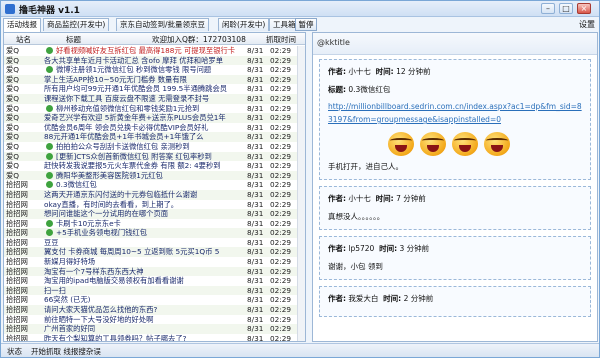 The height and width of the screenshot is (358, 600). I want to click on table-row: 拾招网 昨天有个梨知算的工具领券吗？帖子哪去了? 8/31 02:29, so click(154, 337).